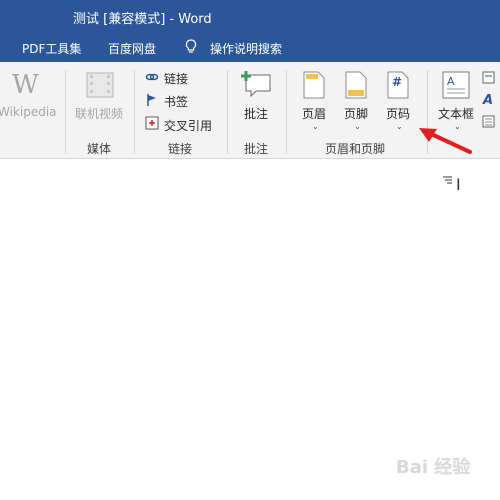 The height and width of the screenshot is (500, 500). I want to click on group-label-header-footer: 页眉和页脚, so click(355, 149).